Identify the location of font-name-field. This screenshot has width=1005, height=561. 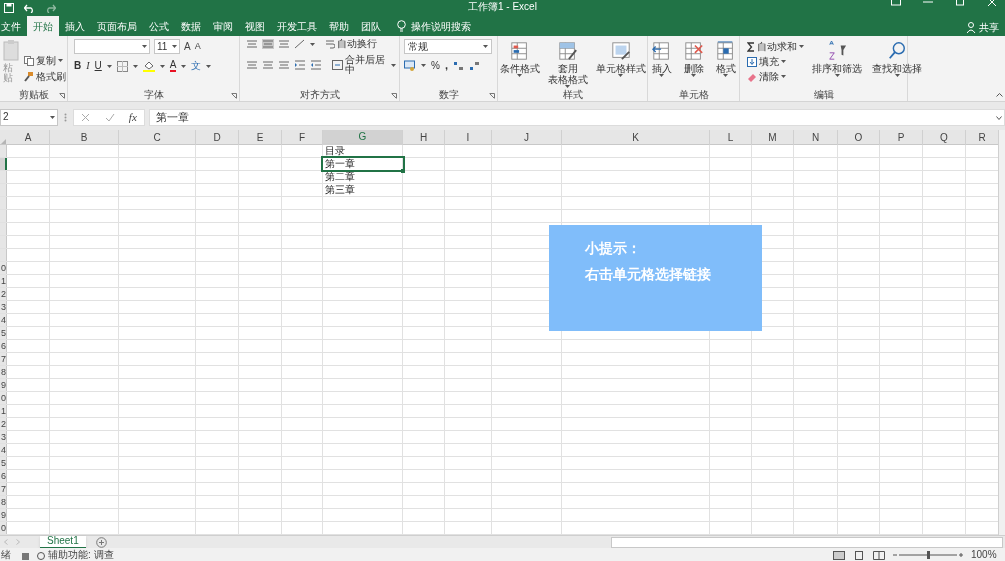
(112, 46).